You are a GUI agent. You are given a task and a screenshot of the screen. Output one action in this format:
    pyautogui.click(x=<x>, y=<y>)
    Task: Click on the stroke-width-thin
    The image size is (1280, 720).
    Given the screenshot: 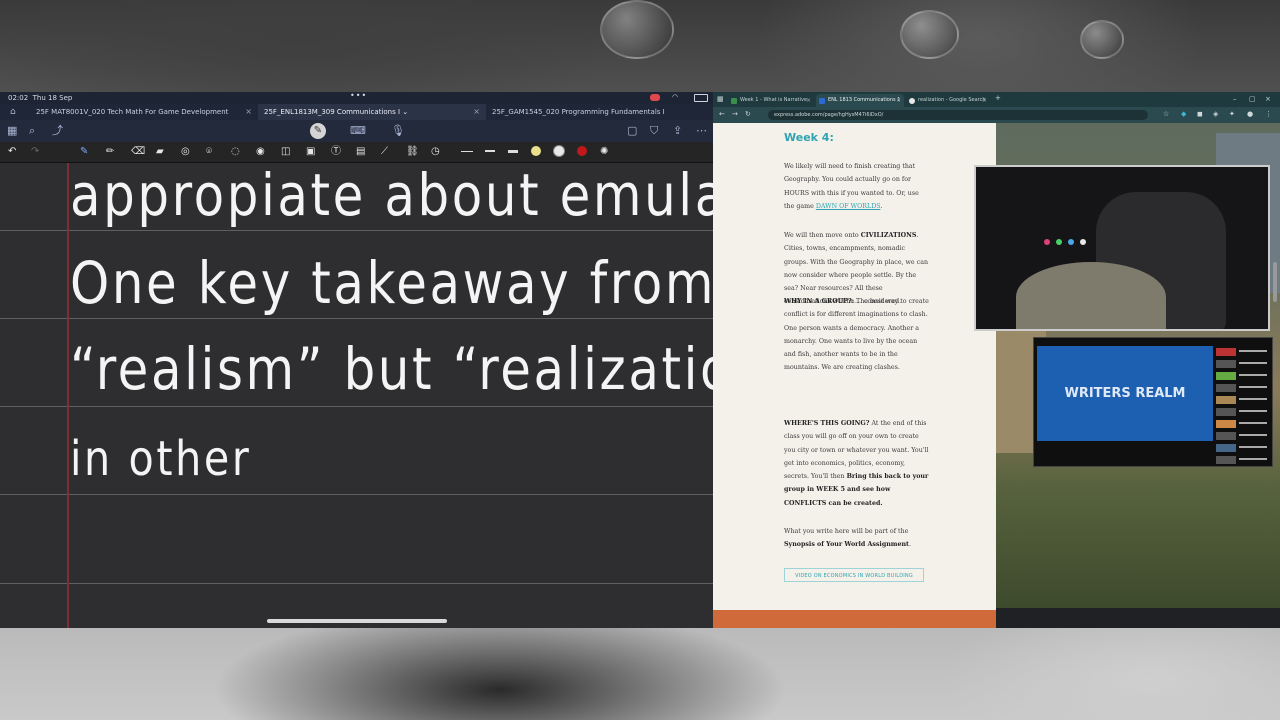 What is the action you would take?
    pyautogui.click(x=467, y=151)
    